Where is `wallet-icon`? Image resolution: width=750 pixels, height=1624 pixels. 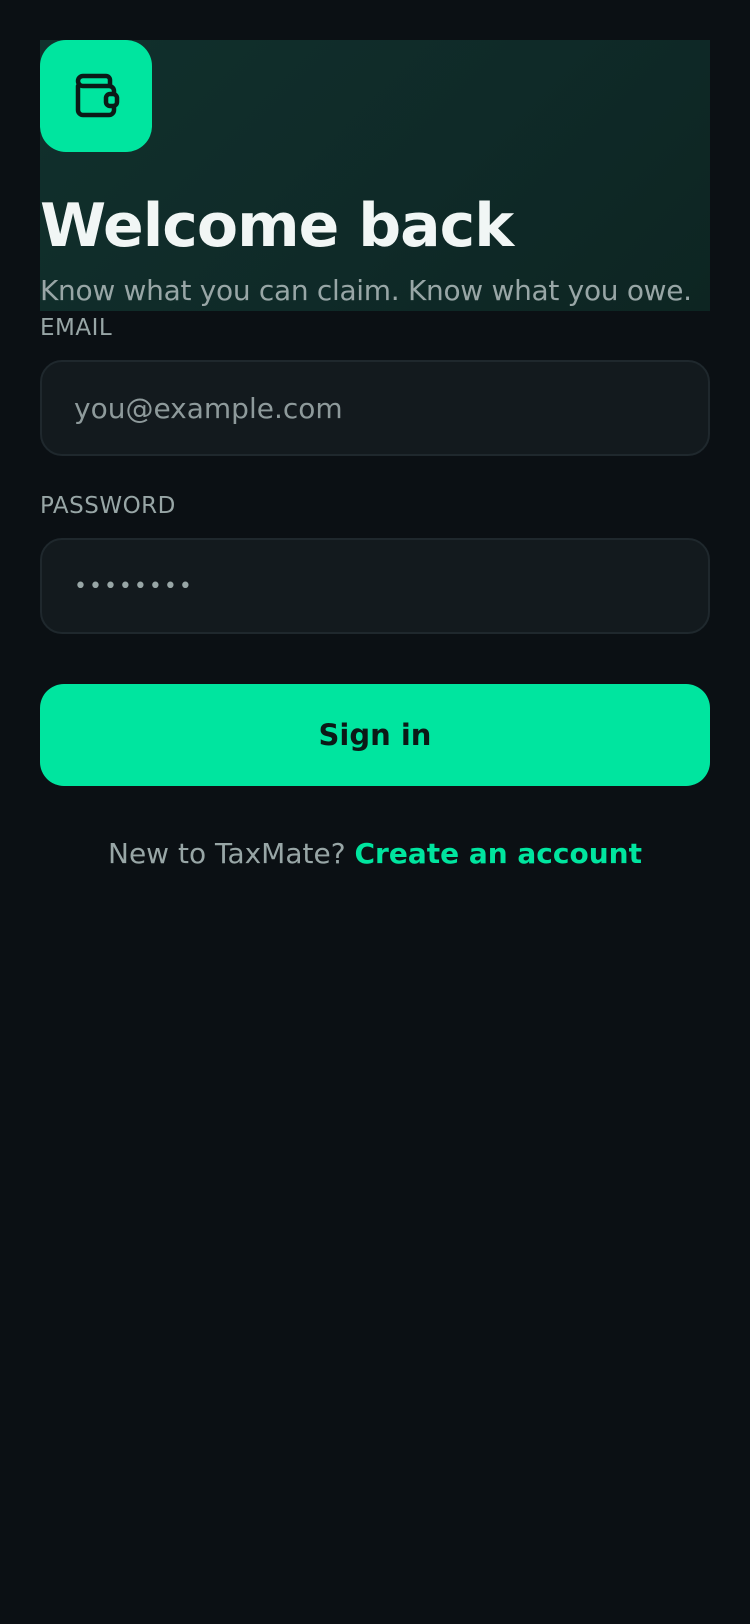
wallet-icon is located at coordinates (96, 96).